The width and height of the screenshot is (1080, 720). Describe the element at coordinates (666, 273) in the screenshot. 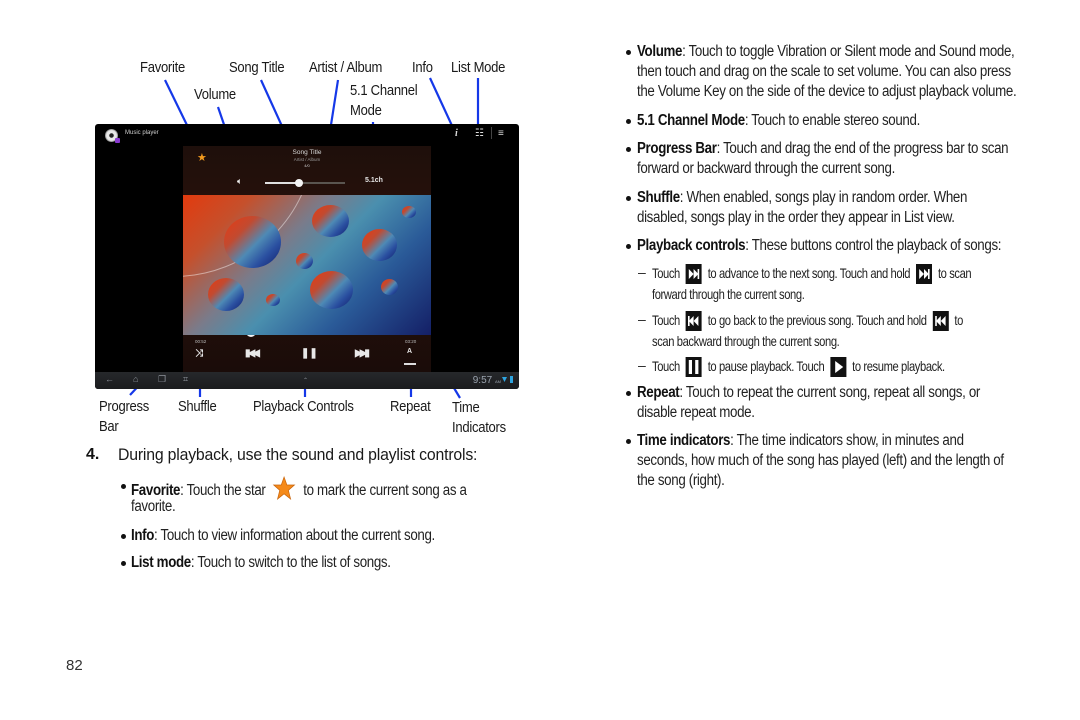

I see `sub-text: Touch` at that location.